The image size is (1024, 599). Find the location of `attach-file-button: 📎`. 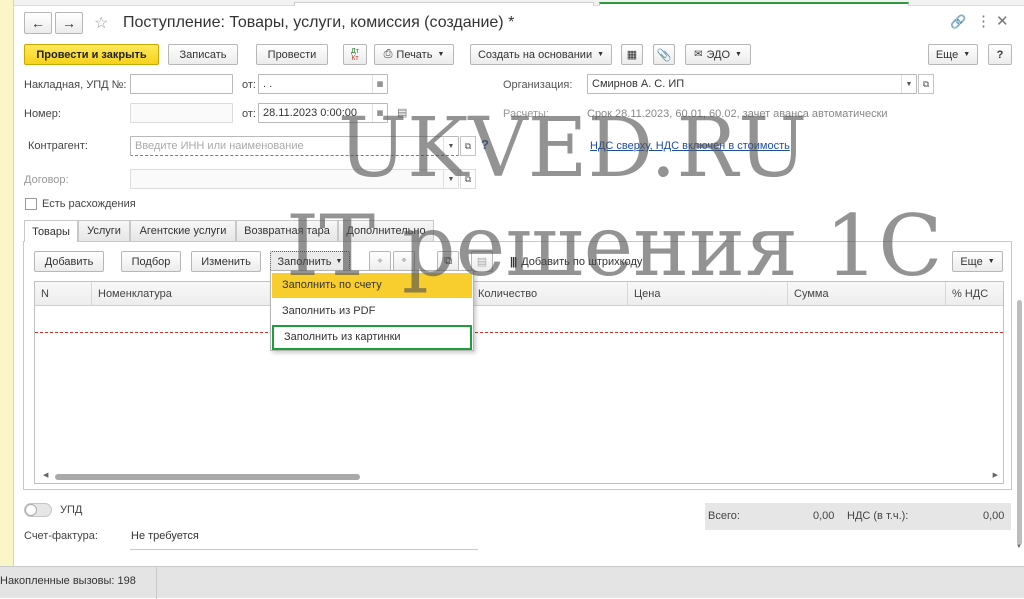

attach-file-button: 📎 is located at coordinates (664, 54).